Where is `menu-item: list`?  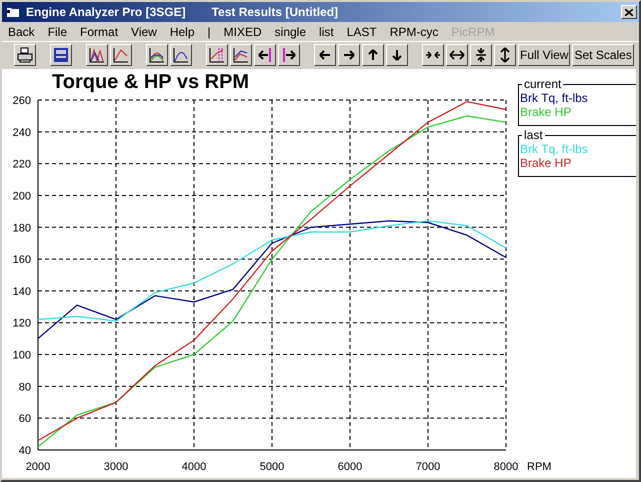 menu-item: list is located at coordinates (326, 31).